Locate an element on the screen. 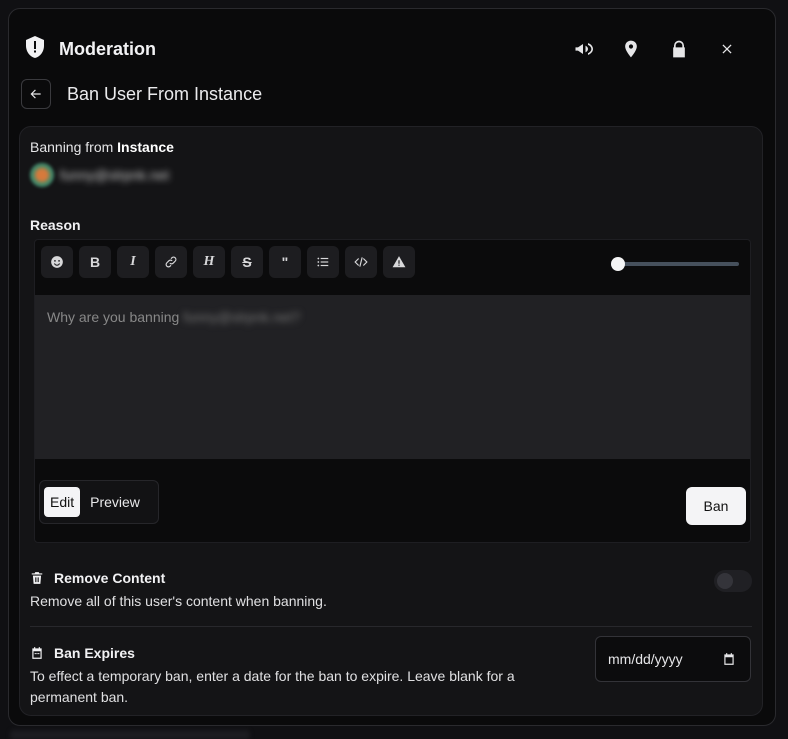 The width and height of the screenshot is (788, 739). remove-content-toggle is located at coordinates (733, 581).